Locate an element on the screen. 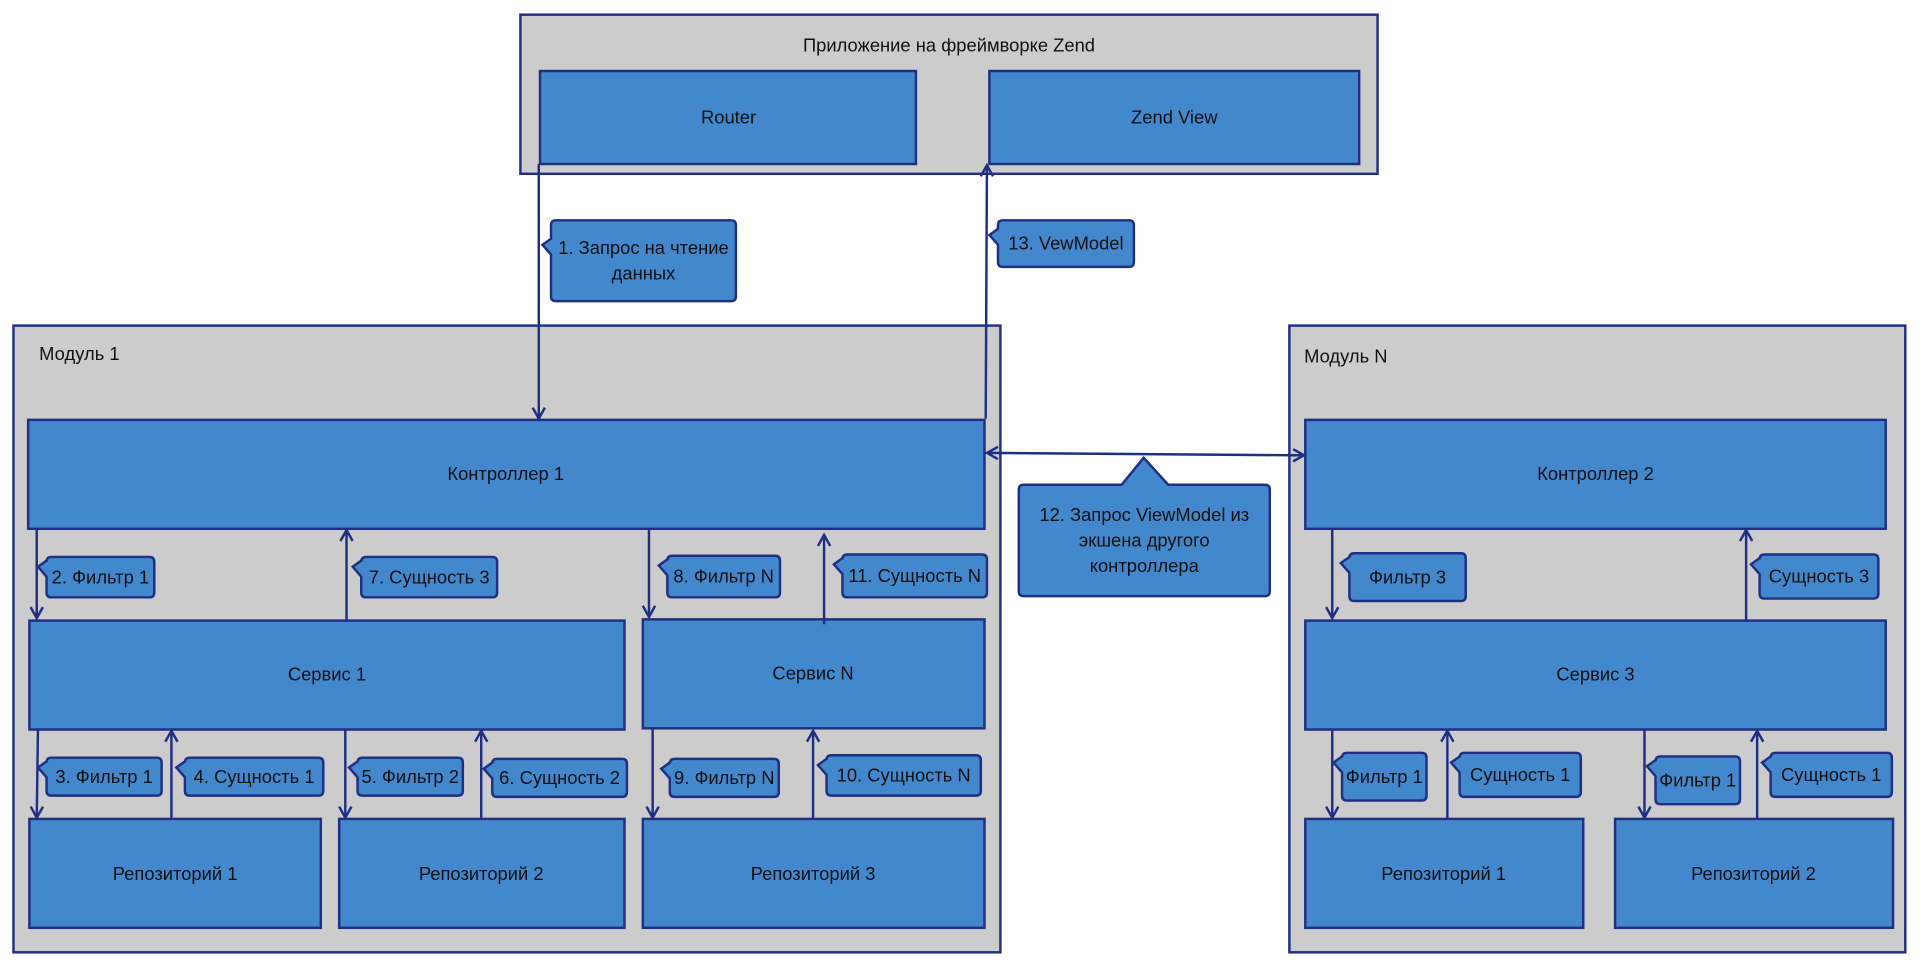  callout-n-entity1b: Сущность 1 is located at coordinates (1827, 775).